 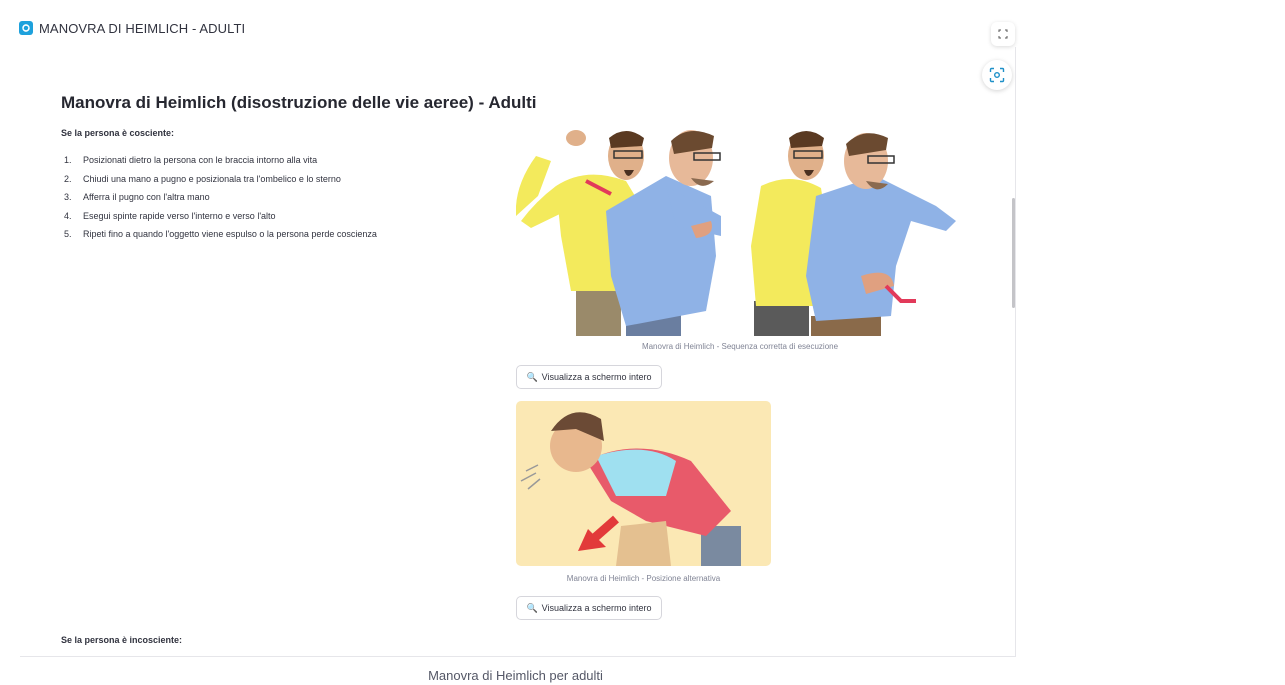 I want to click on app-header: MANOVRA DI HEIMLICH - ADULTI, so click(x=132, y=28).